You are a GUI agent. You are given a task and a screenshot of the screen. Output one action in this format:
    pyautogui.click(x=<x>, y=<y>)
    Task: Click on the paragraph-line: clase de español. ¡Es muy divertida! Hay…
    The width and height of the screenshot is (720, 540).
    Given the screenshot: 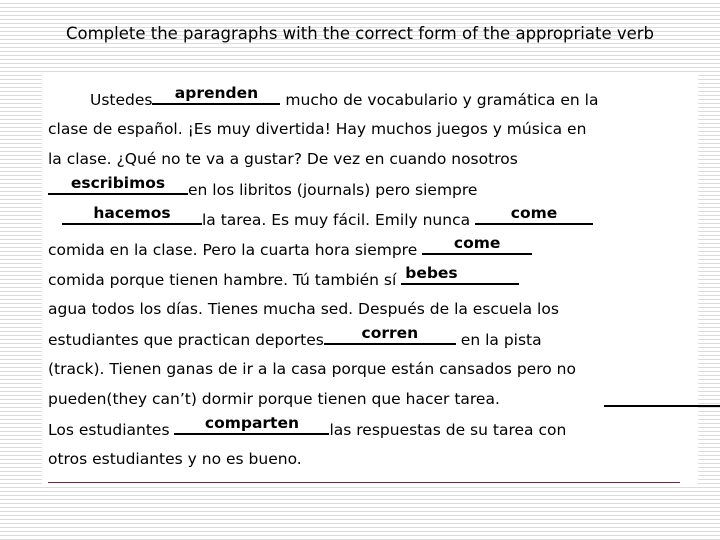 What is the action you would take?
    pyautogui.click(x=373, y=129)
    